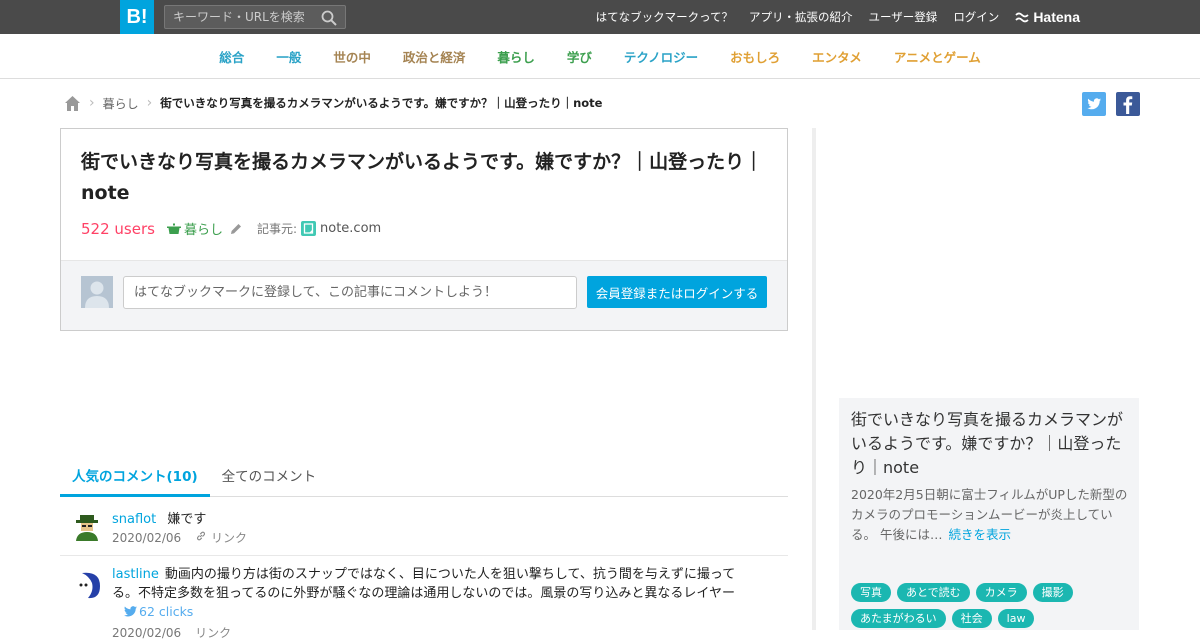 This screenshot has height=641, width=1200. Describe the element at coordinates (159, 518) in the screenshot. I see `comment-body: snaflot 嫌です` at that location.